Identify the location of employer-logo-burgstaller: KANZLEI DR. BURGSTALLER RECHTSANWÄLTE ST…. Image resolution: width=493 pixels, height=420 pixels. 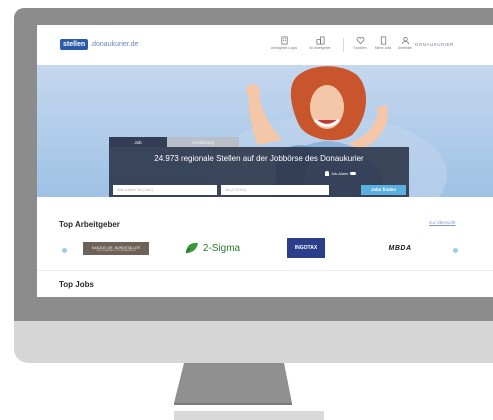
(116, 248).